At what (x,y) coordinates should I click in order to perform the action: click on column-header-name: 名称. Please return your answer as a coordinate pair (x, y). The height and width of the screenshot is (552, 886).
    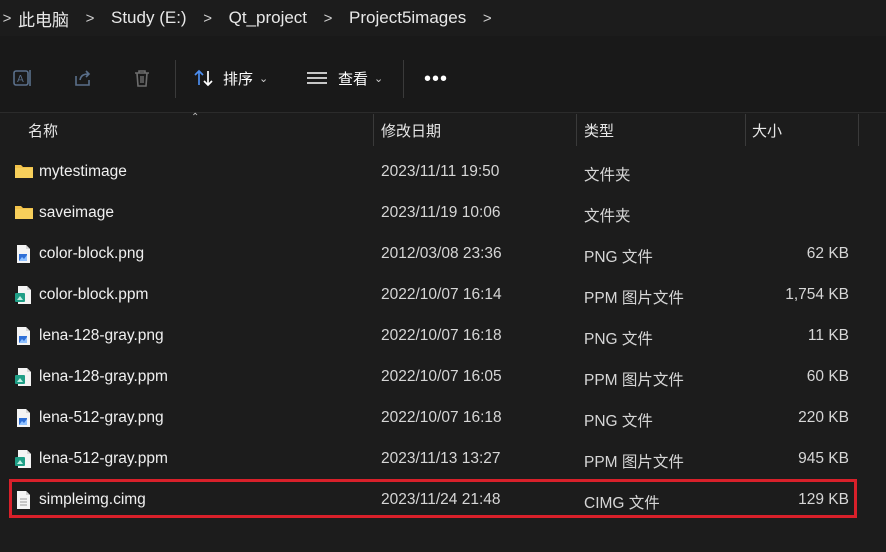
    Looking at the image, I should click on (43, 130).